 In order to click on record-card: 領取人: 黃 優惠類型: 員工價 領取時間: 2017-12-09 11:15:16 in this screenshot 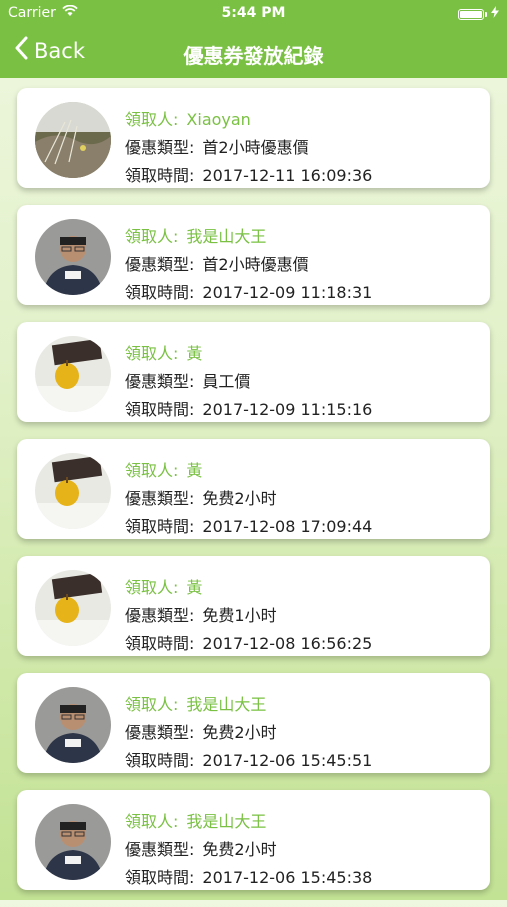, I will do `click(253, 372)`.